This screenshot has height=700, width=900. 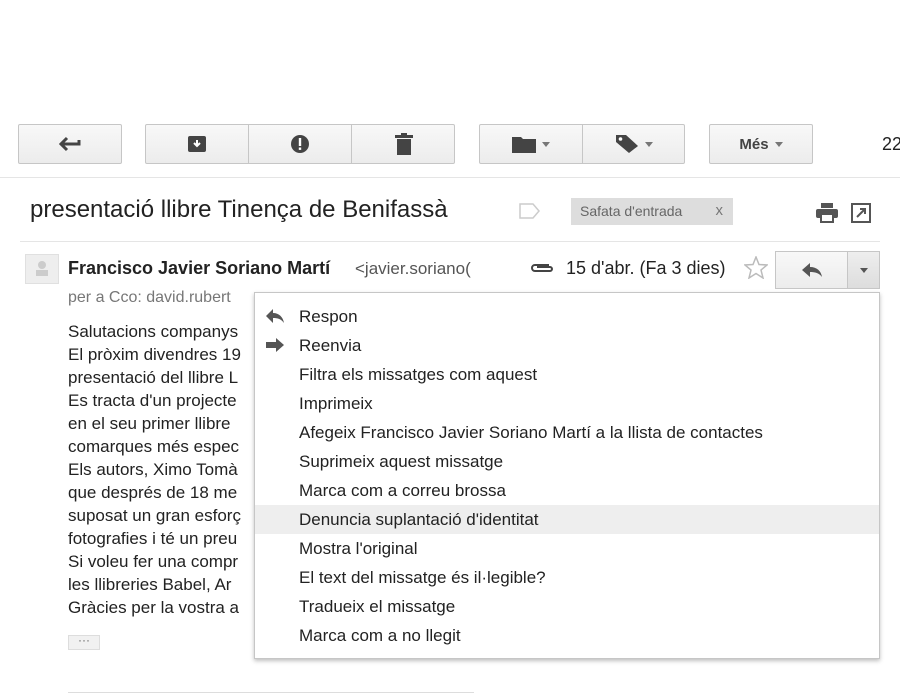 I want to click on labels-button, so click(x=634, y=144).